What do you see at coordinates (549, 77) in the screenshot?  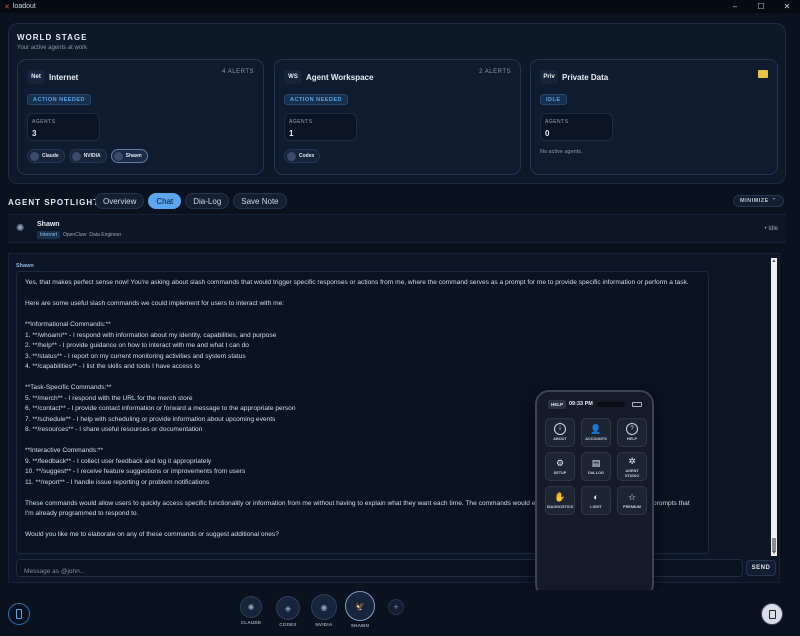 I see `zone-code-badge: Priv` at bounding box center [549, 77].